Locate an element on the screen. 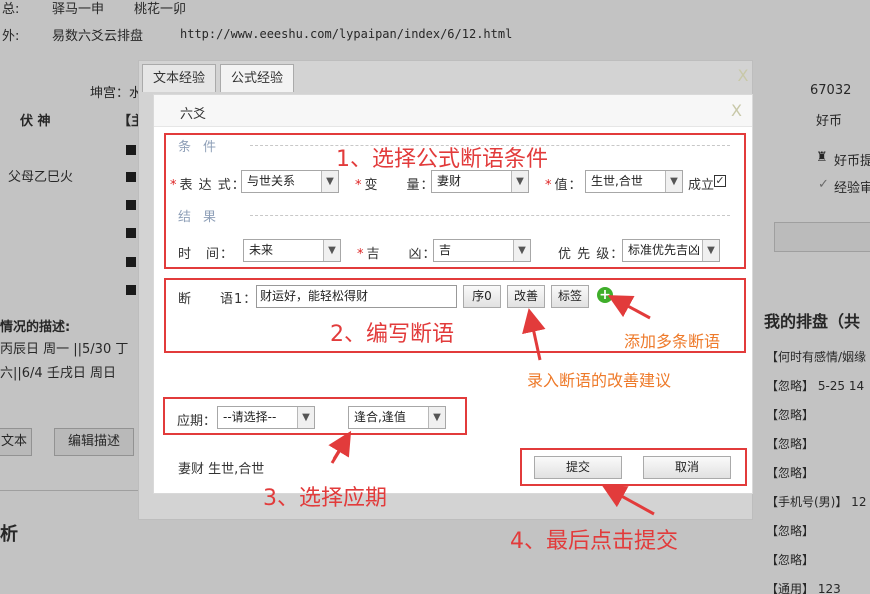 This screenshot has height=594, width=870. arrow-add-multi is located at coordinates (629, 307).